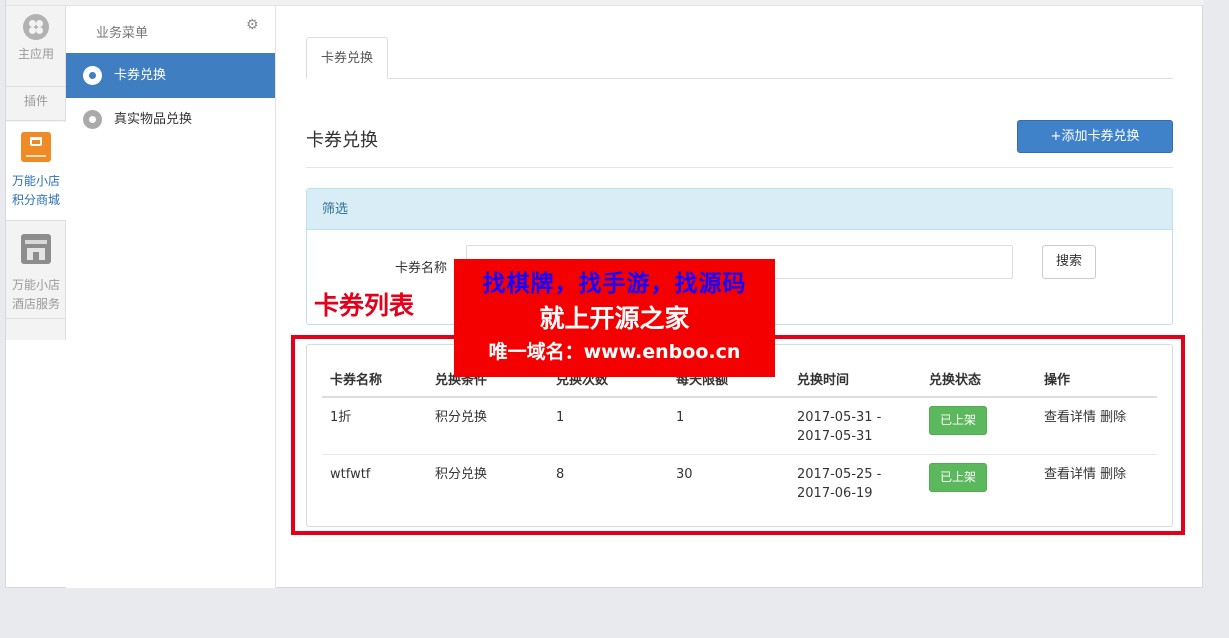 The height and width of the screenshot is (638, 1229). What do you see at coordinates (614, 352) in the screenshot?
I see `watermark-line3: 唯一域名：www.enboo.cn` at bounding box center [614, 352].